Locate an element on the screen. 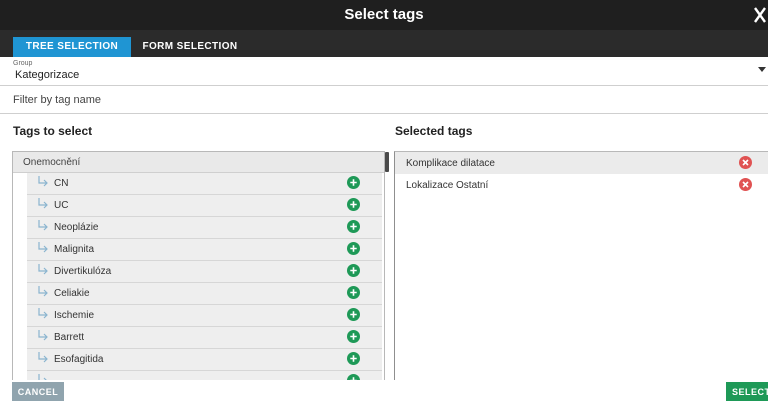  tree-item: Malignita is located at coordinates (204, 250).